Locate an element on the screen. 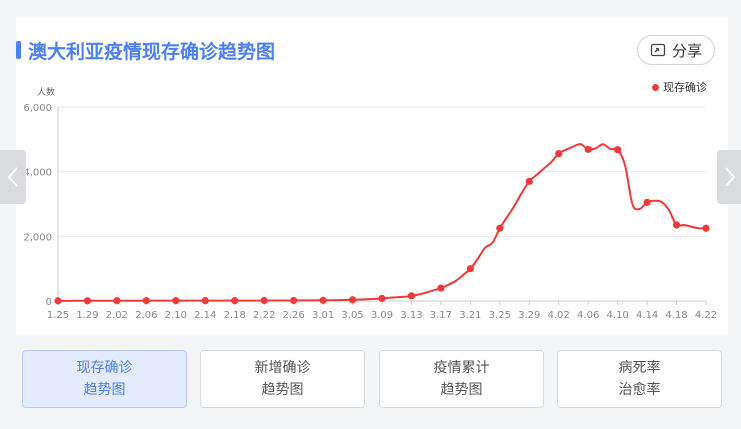  tab-label-line1: 现存确诊 is located at coordinates (104, 368).